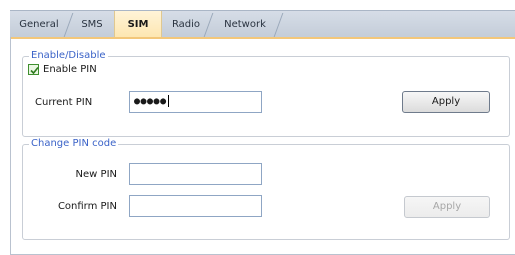 This screenshot has height=255, width=515. I want to click on apply-change-pin-button-label: Apply, so click(447, 206).